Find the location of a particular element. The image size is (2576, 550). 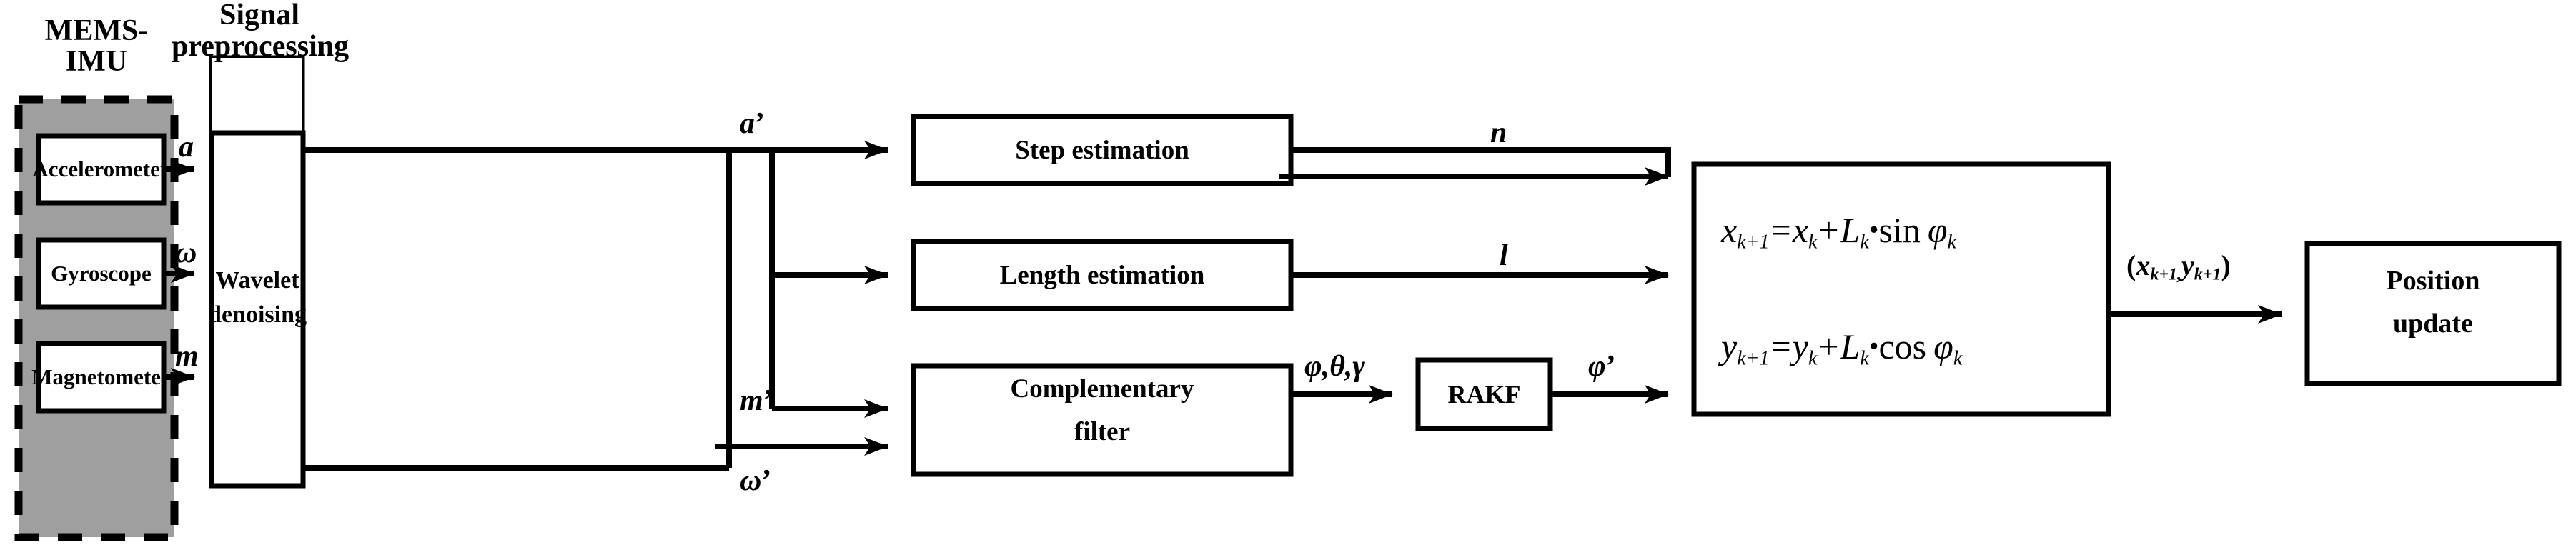

eq2-plus: + is located at coordinates (1829, 346).